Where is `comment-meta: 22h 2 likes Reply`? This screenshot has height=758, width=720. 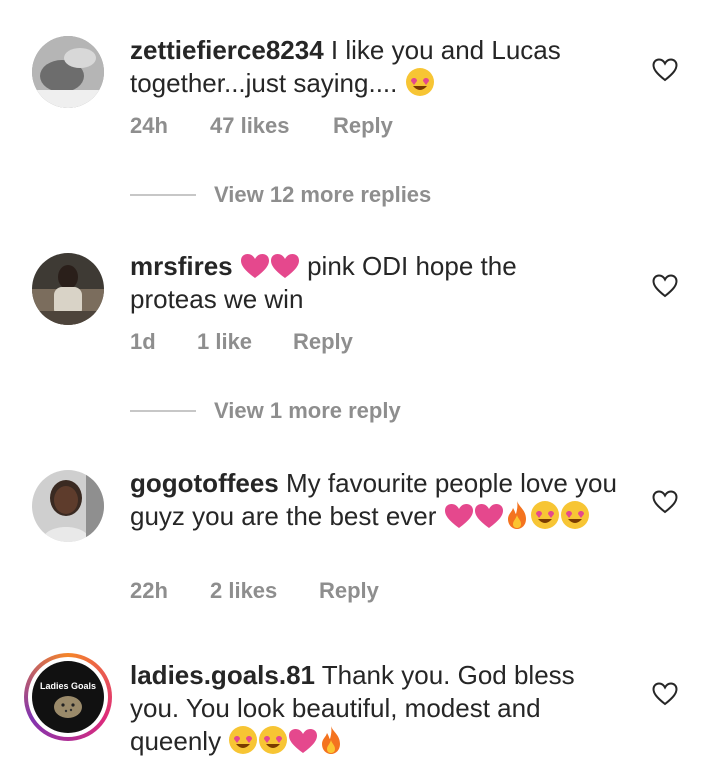 comment-meta: 22h 2 likes Reply is located at coordinates (254, 591).